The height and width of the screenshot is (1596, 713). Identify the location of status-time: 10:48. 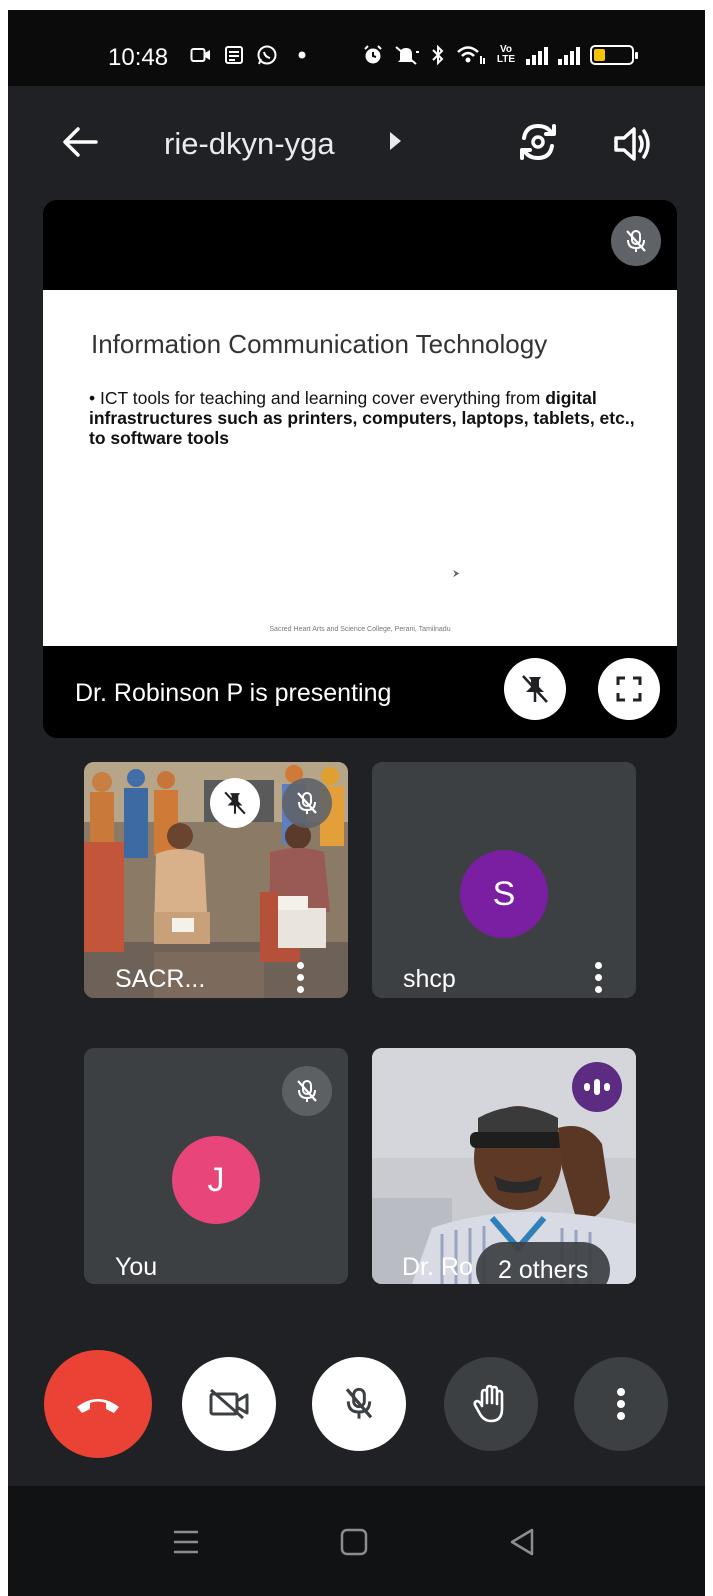
(138, 57).